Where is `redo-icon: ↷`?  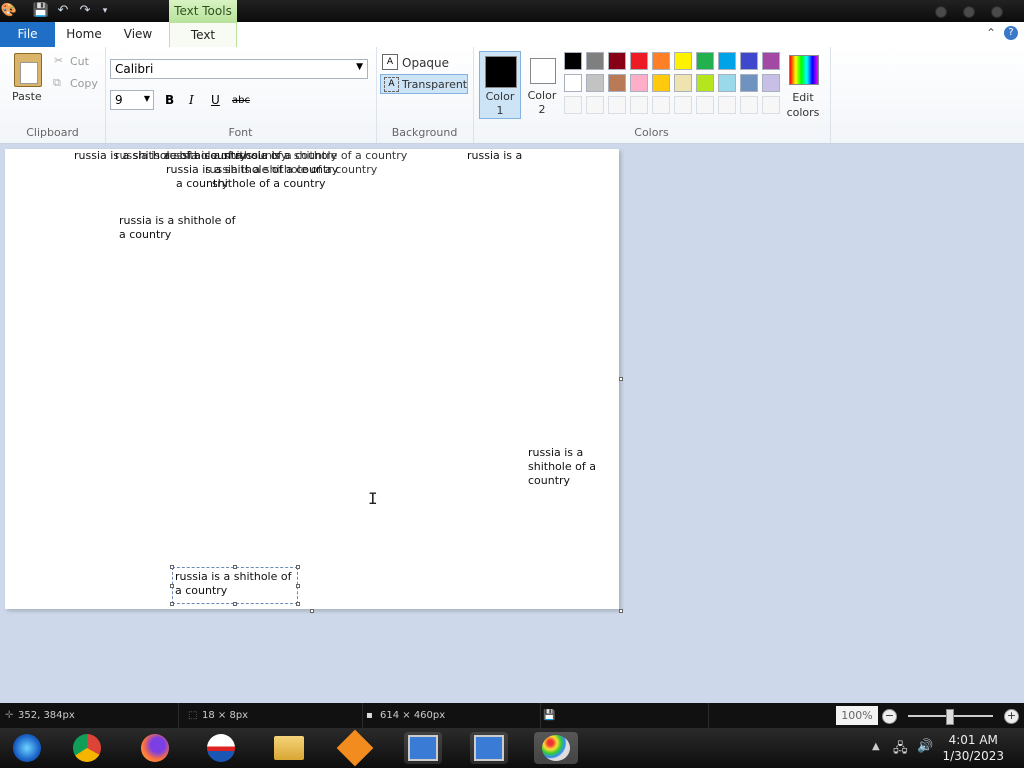 redo-icon: ↷ is located at coordinates (85, 11).